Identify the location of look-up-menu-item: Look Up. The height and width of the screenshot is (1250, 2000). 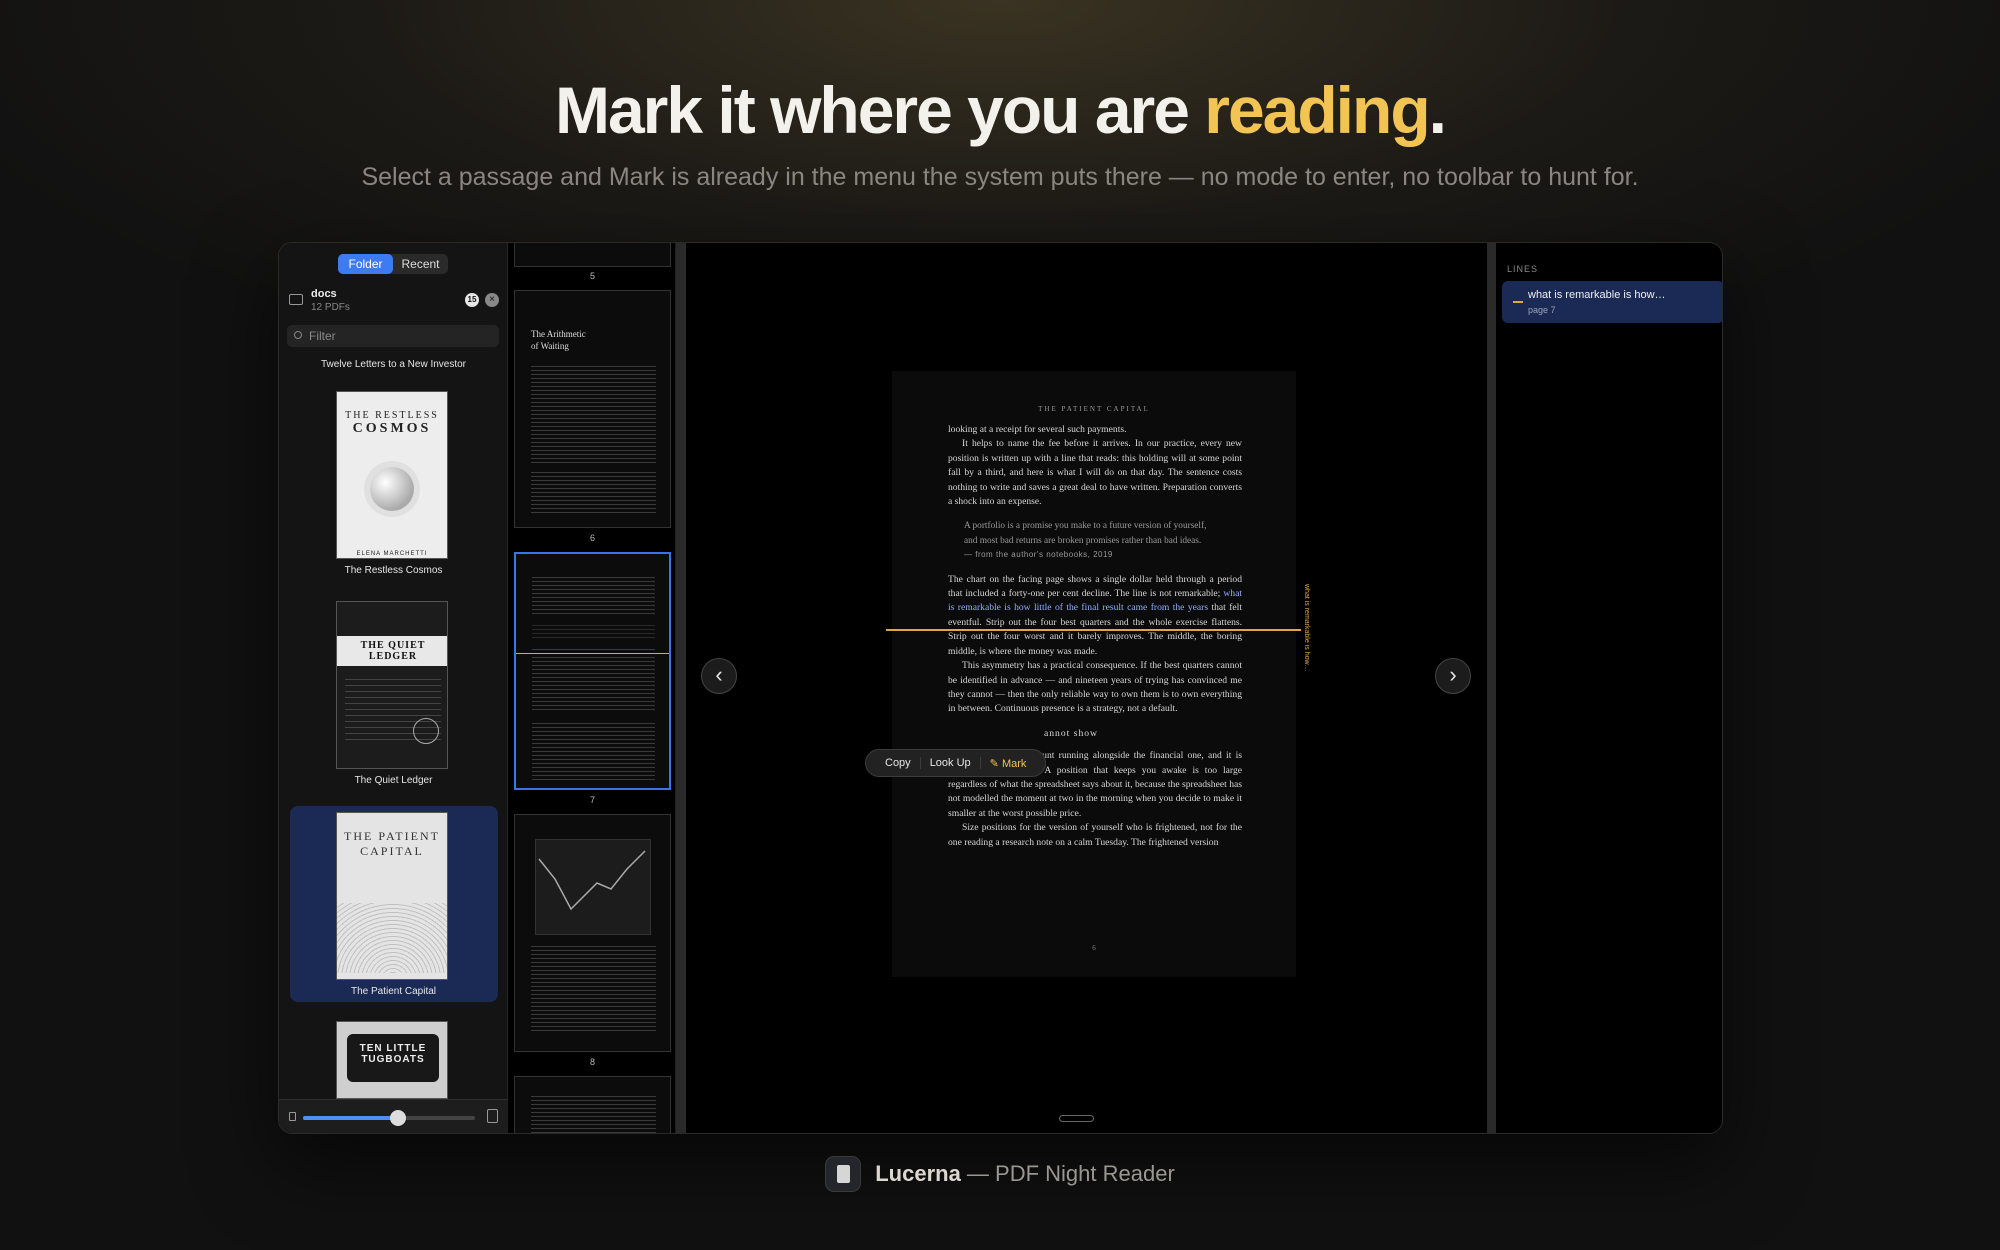
(951, 763).